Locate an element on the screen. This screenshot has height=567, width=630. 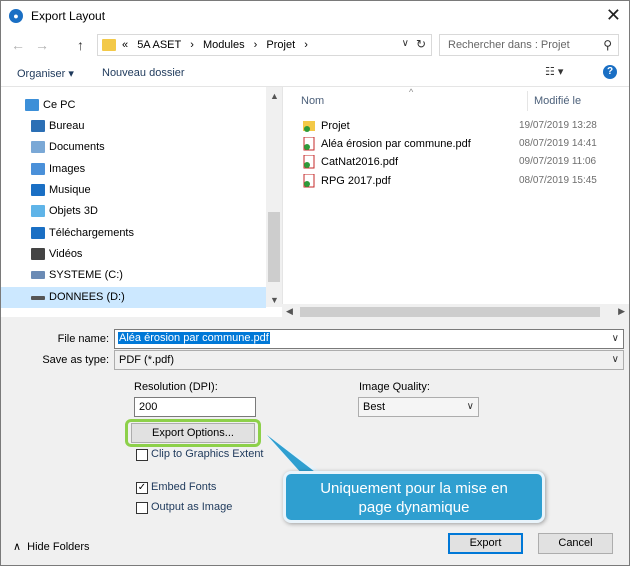
column-header-name: Nom is located at coordinates (312, 101).